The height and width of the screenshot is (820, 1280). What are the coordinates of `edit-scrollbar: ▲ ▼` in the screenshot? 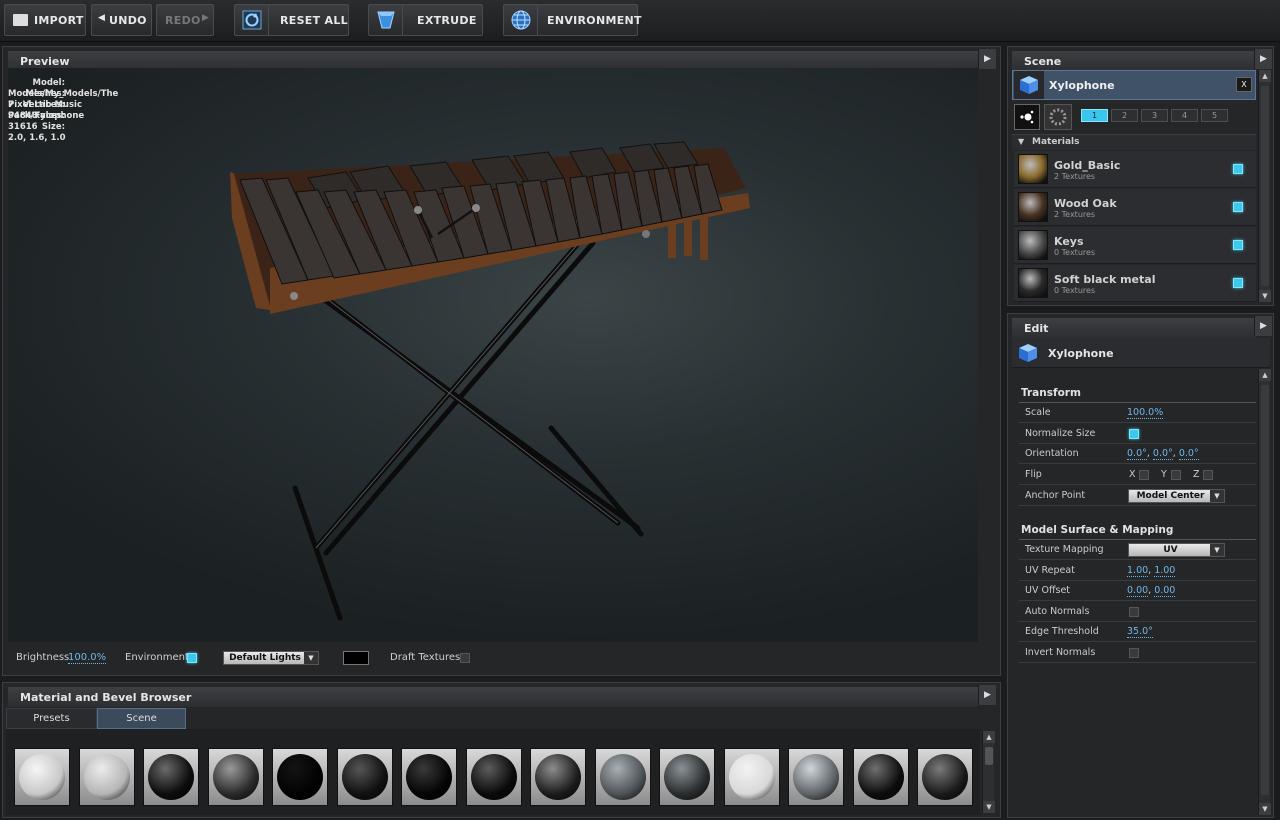 It's located at (1264, 592).